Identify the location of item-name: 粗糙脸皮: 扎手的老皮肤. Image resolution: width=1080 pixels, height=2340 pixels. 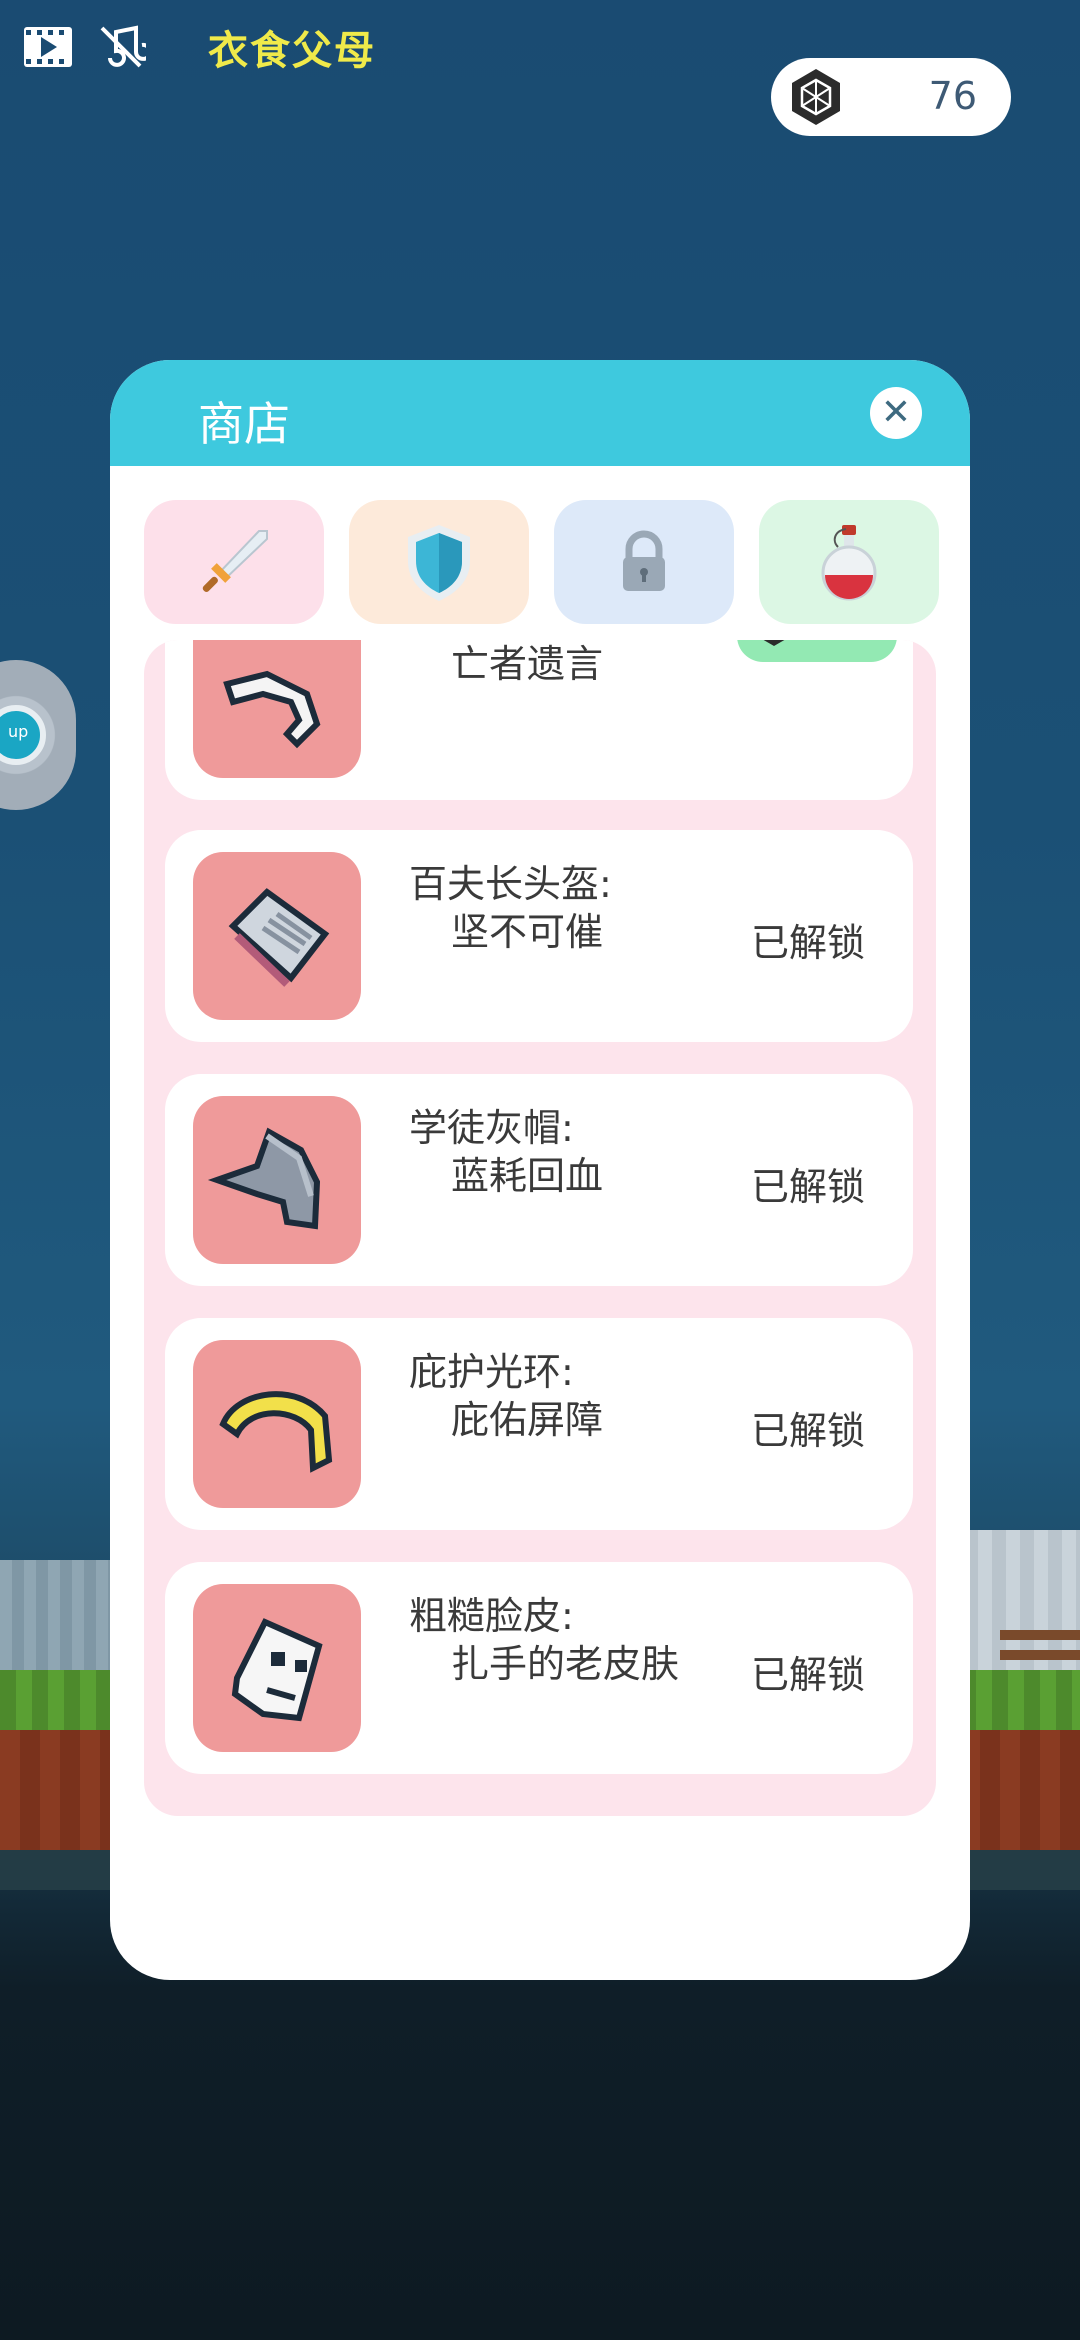
(554, 1640).